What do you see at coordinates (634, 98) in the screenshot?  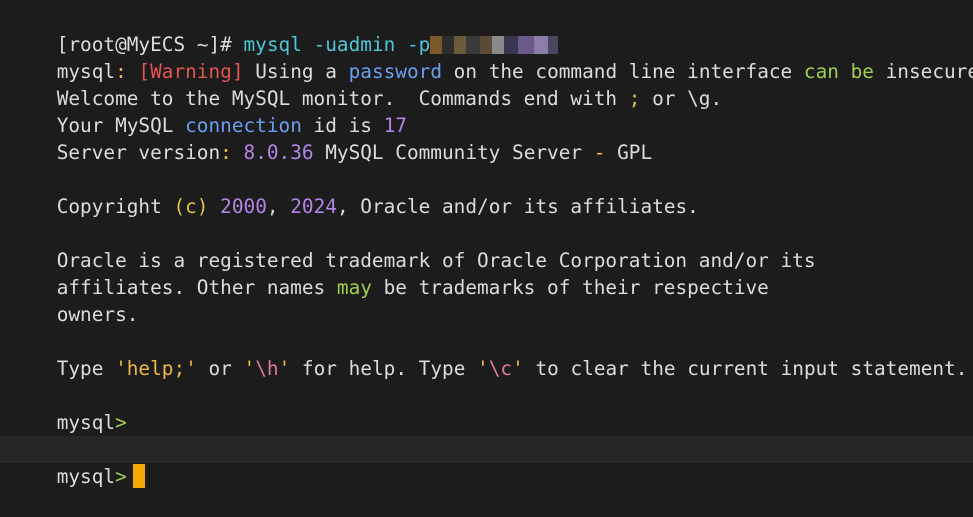 I see `semicolon: ;` at bounding box center [634, 98].